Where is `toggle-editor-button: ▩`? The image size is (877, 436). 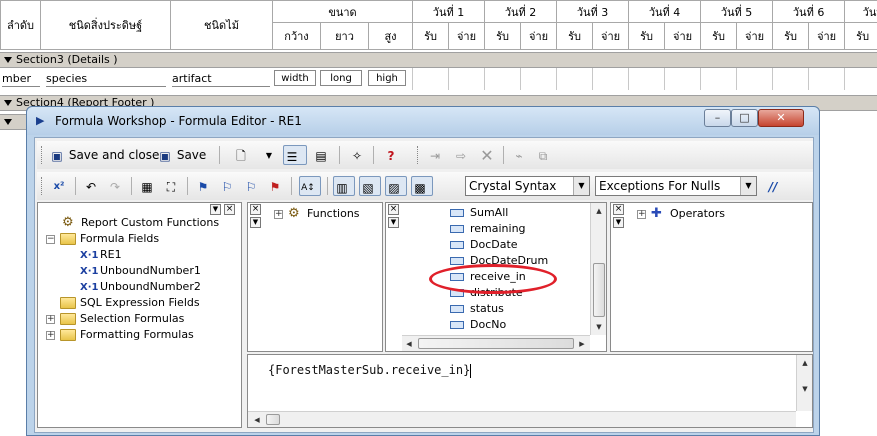 toggle-editor-button: ▩ is located at coordinates (422, 186).